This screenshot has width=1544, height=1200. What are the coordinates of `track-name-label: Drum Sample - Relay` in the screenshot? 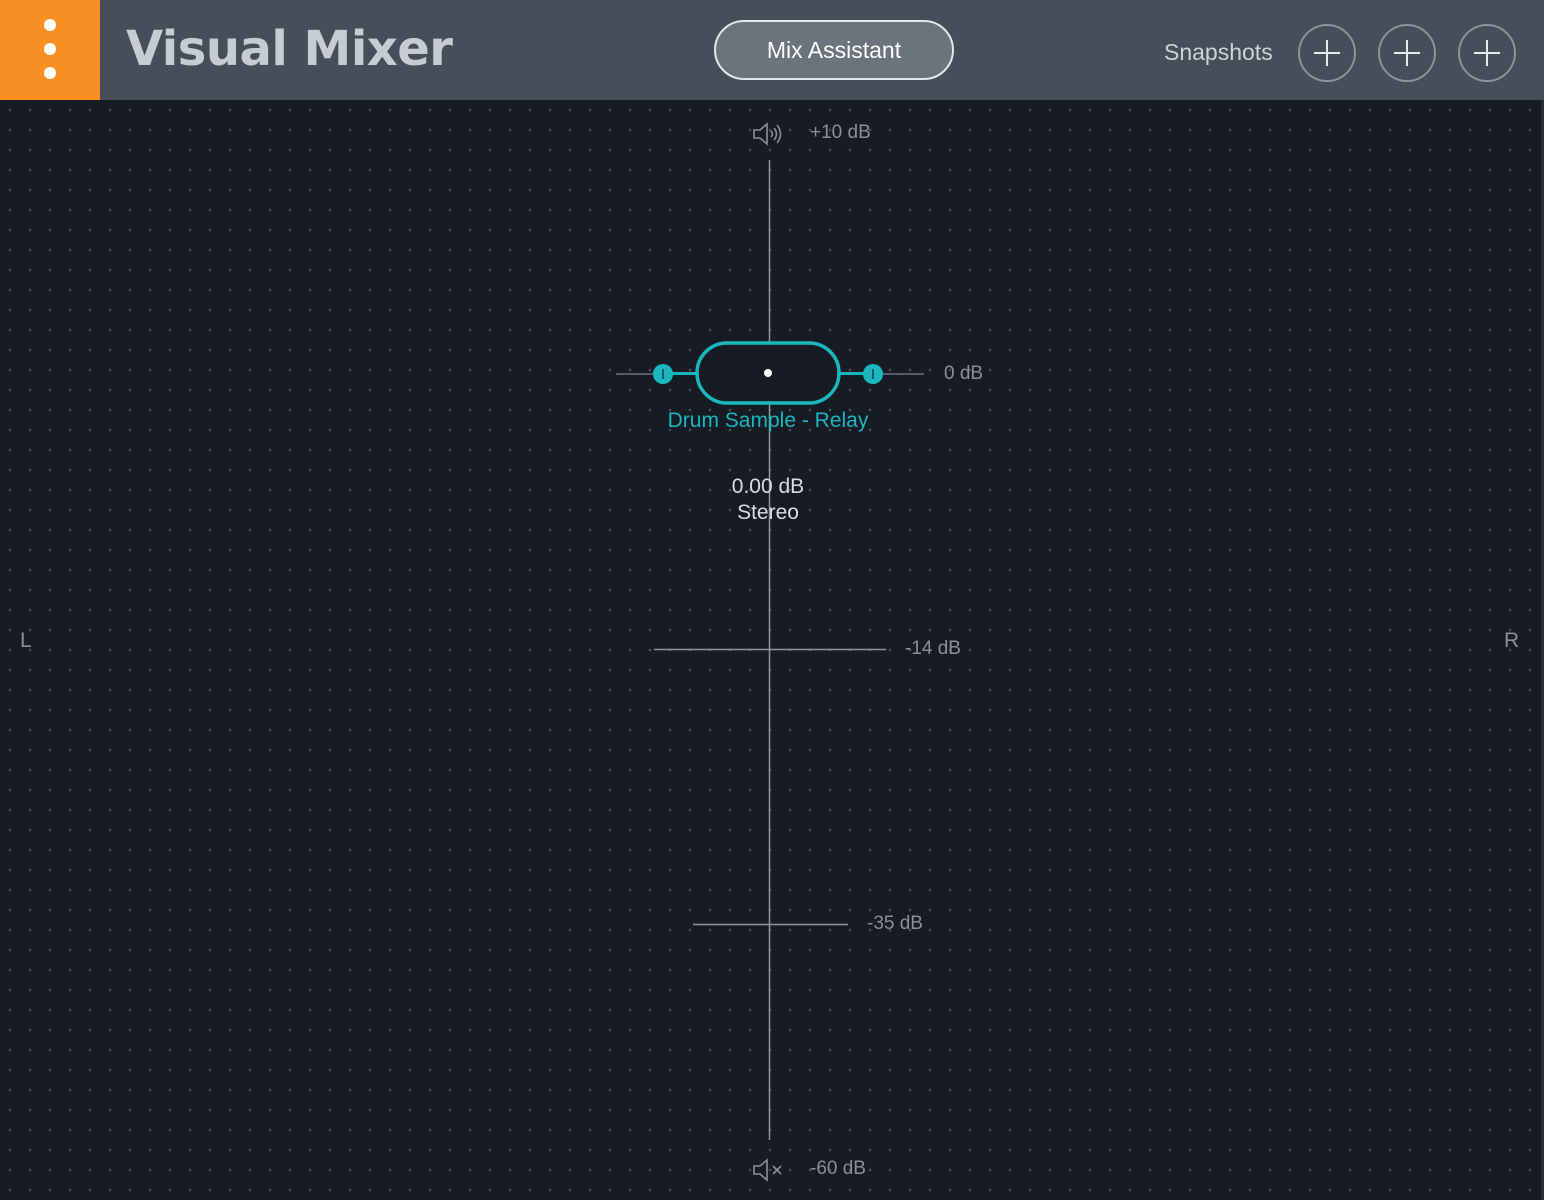 It's located at (768, 420).